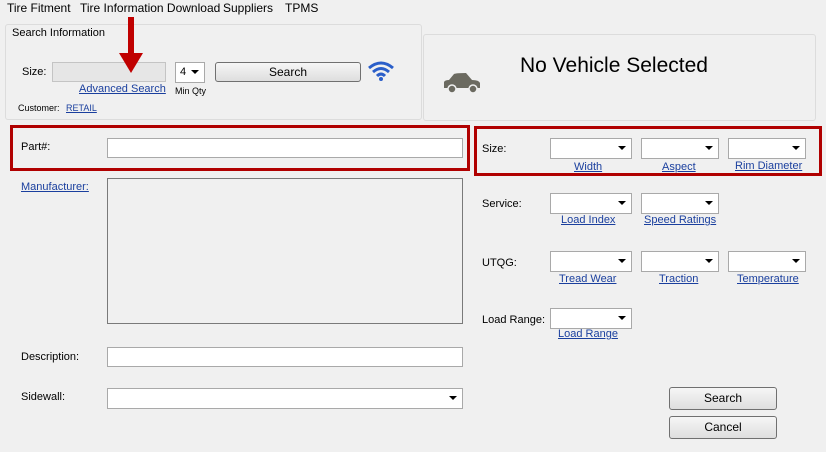  Describe the element at coordinates (109, 72) in the screenshot. I see `size-input` at that location.